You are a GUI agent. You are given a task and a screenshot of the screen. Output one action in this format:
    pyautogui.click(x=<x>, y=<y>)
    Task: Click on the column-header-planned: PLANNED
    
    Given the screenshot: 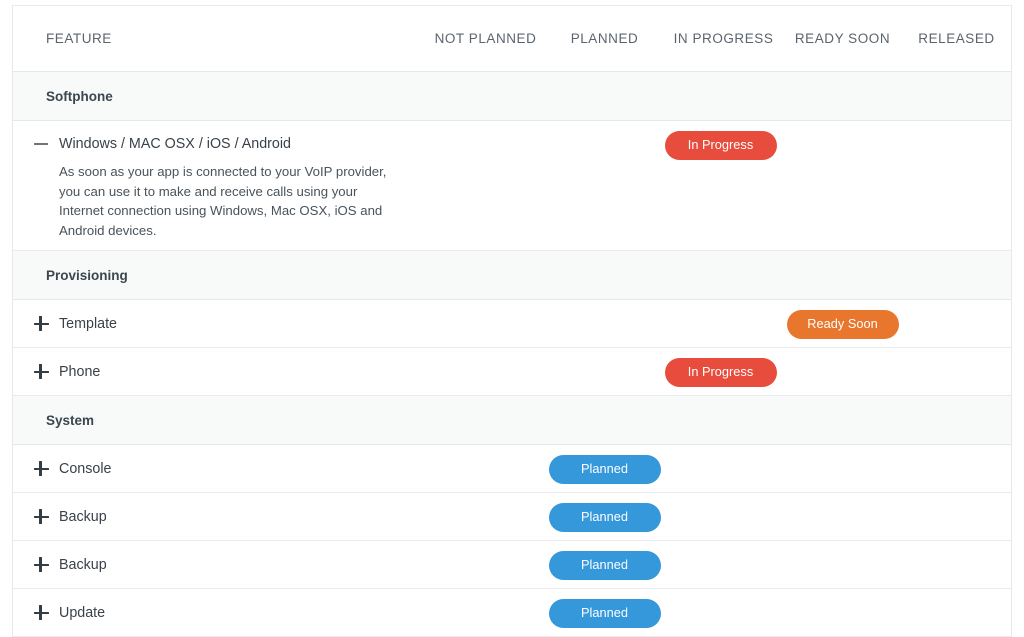 What is the action you would take?
    pyautogui.click(x=604, y=38)
    